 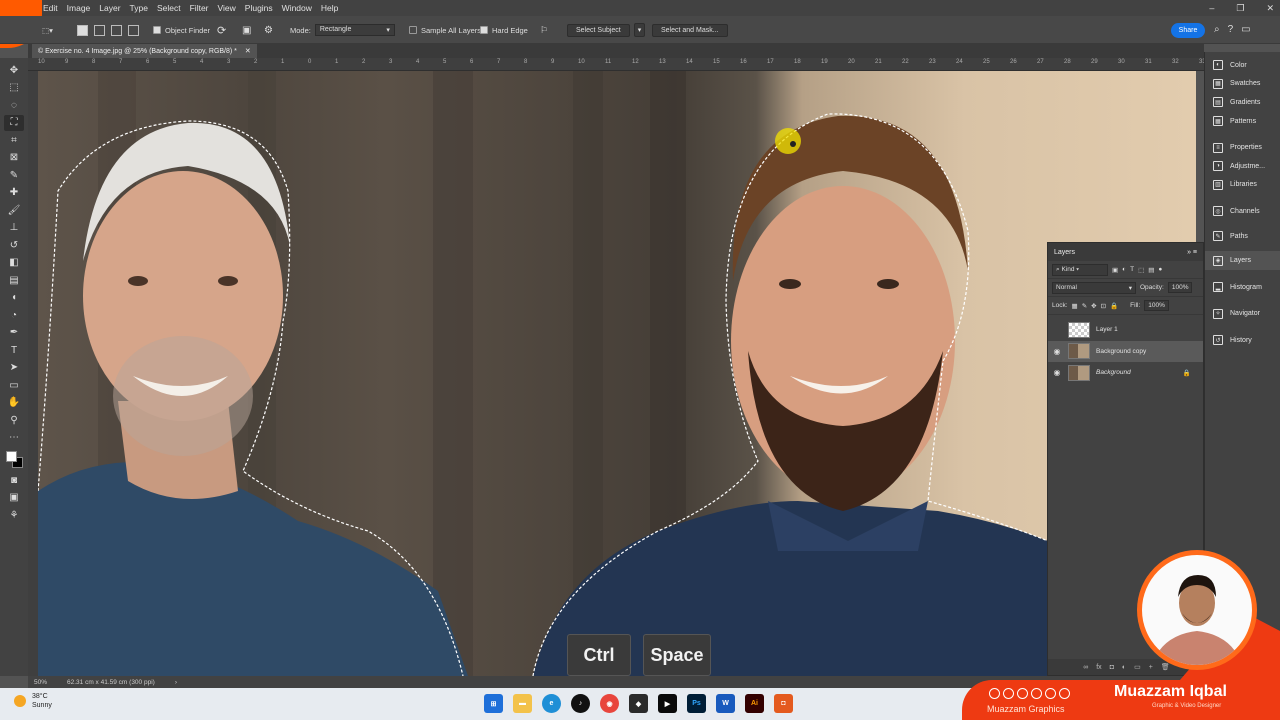 I want to click on filter-pixel-icon: ▣, so click(x=1115, y=270).